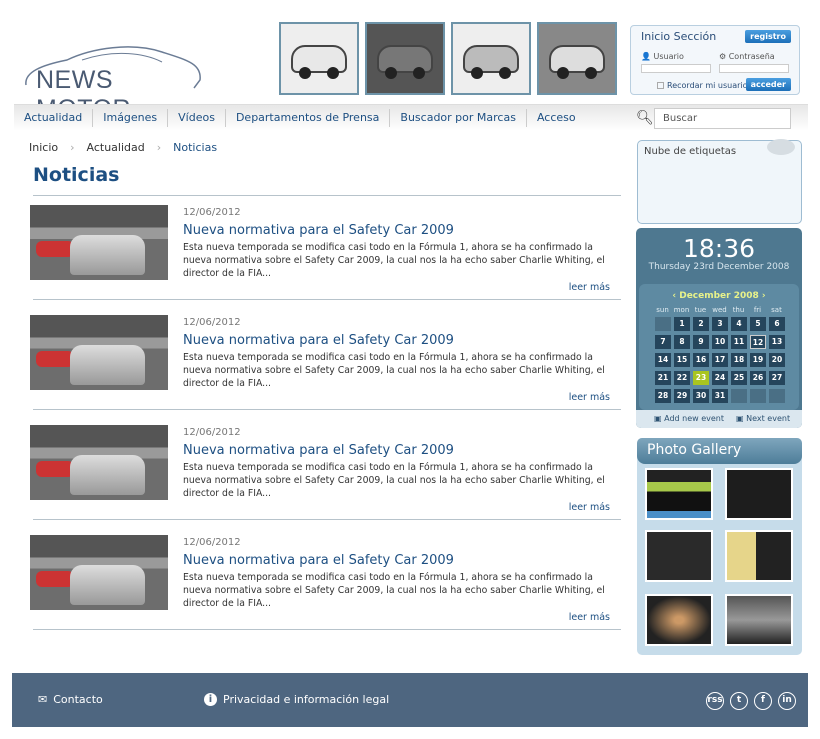 The image size is (820, 739). I want to click on username-input, so click(676, 68).